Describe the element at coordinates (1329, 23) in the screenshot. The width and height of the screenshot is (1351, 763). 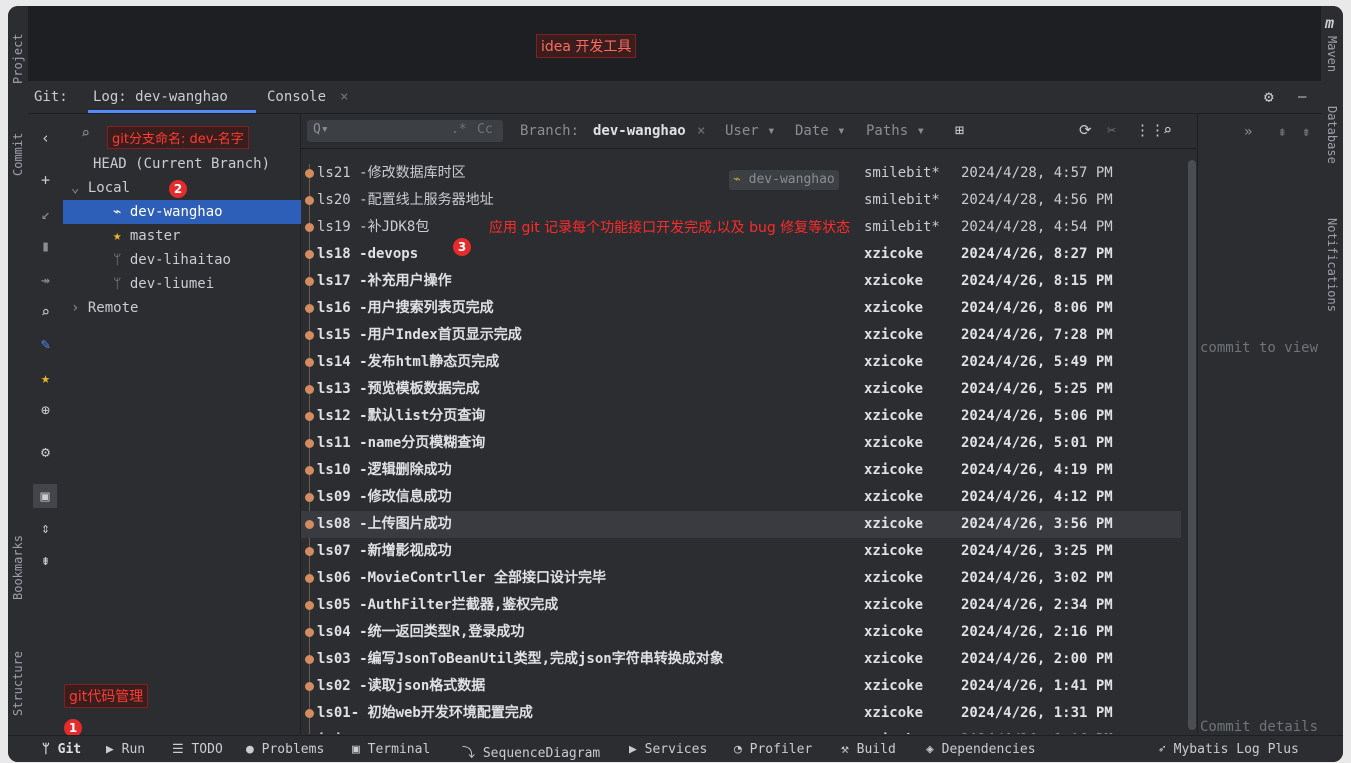
I see `maven-icon: m` at that location.